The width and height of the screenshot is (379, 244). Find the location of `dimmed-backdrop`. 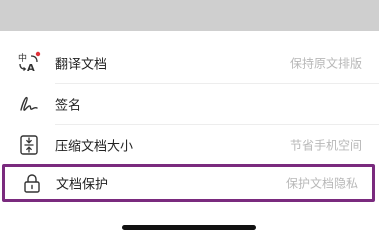

dimmed-backdrop is located at coordinates (189, 15).